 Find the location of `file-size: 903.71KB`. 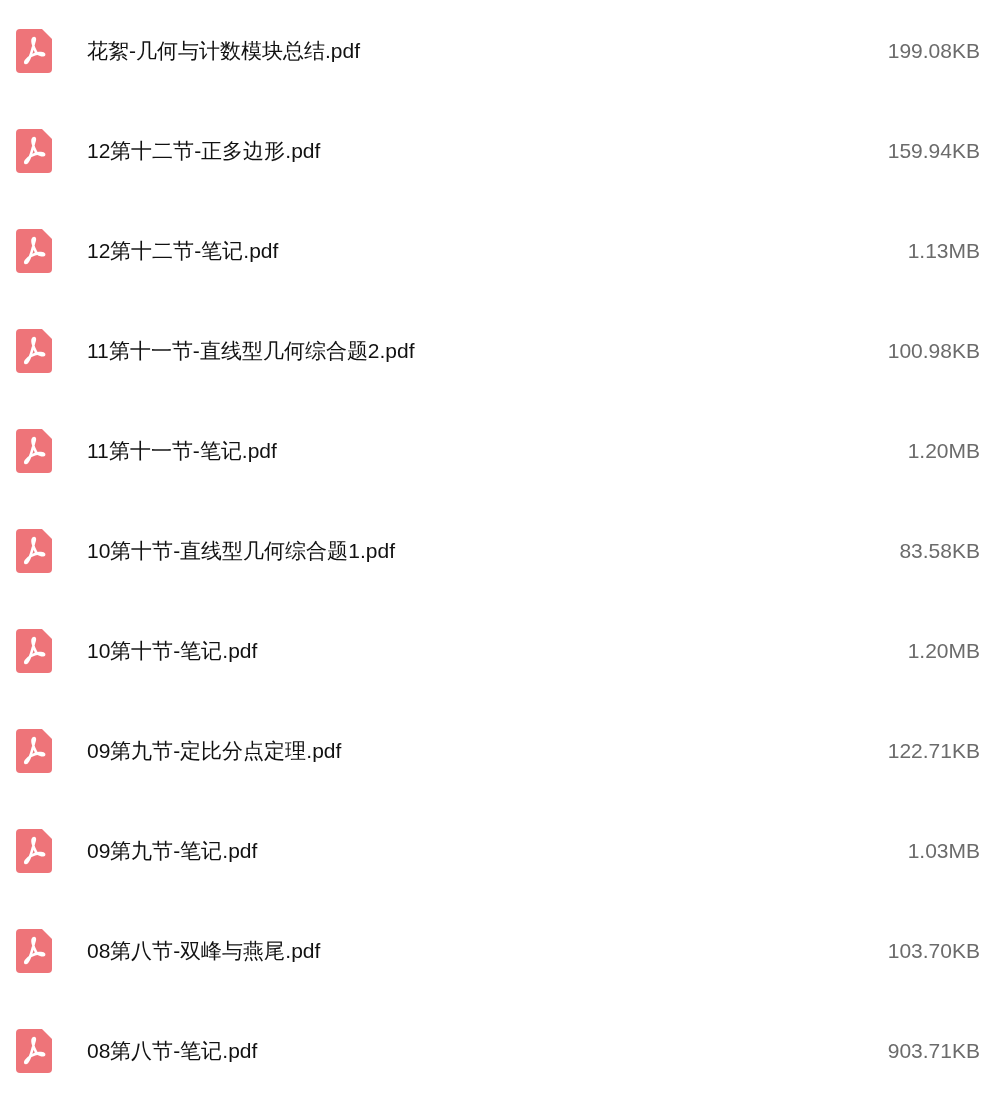

file-size: 903.71KB is located at coordinates (933, 1051).